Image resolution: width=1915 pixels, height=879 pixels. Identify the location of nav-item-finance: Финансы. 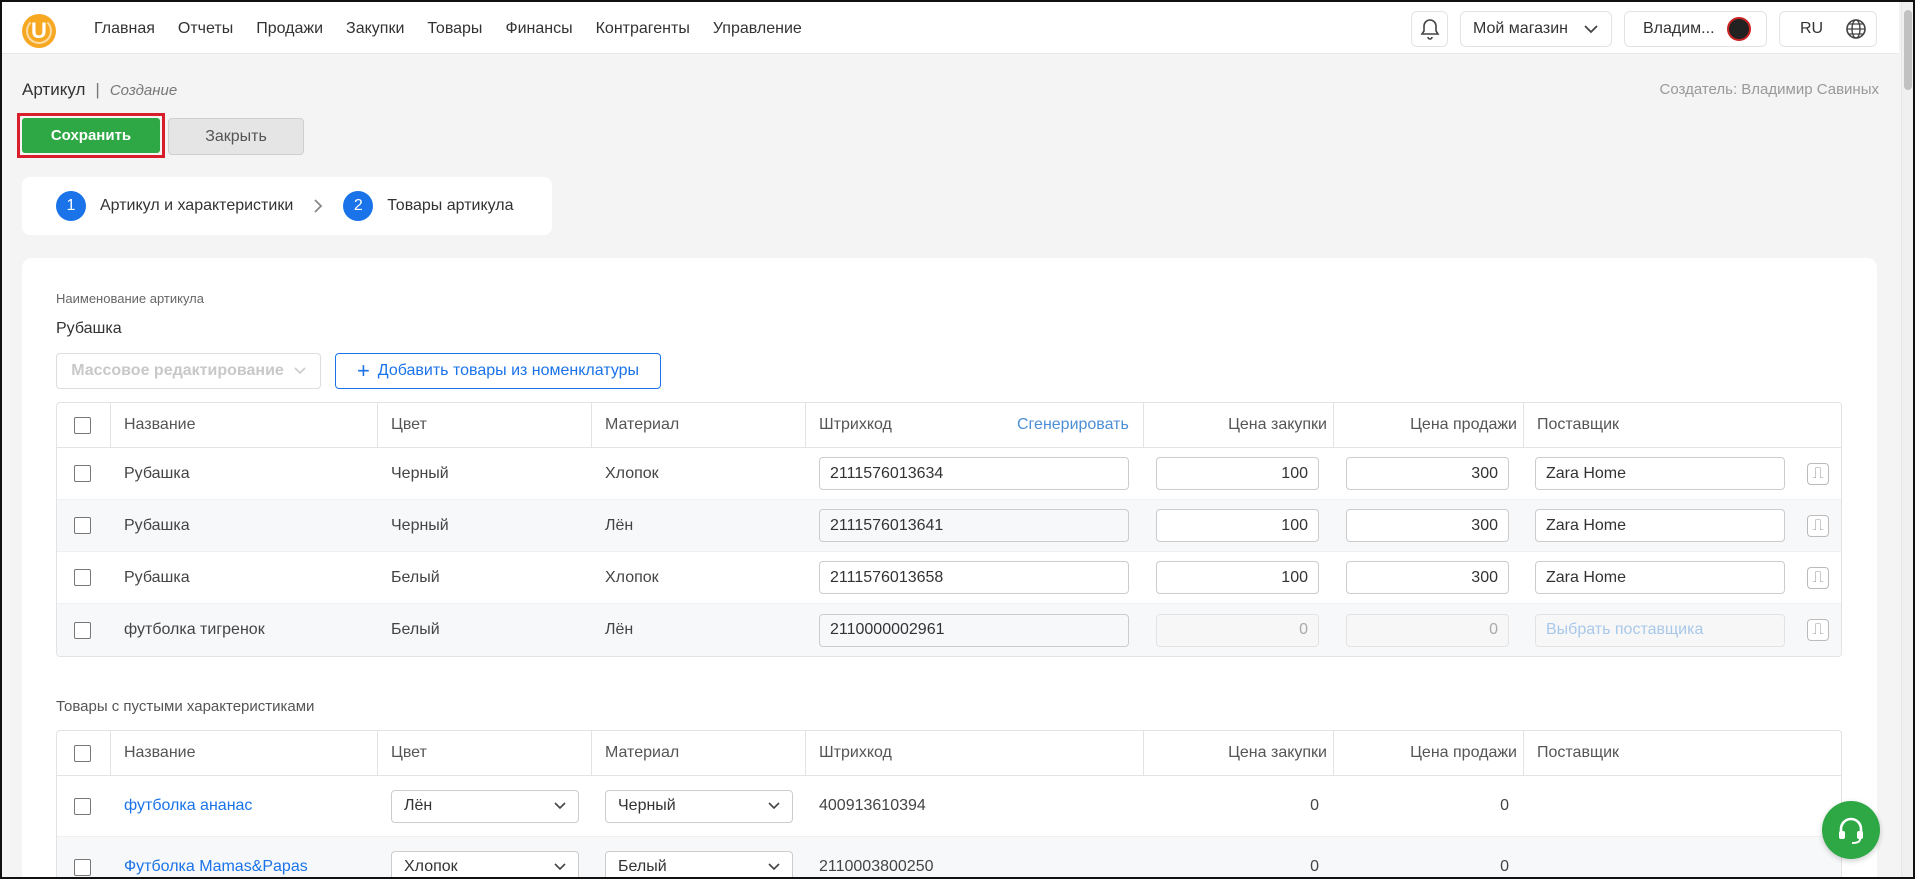
(538, 29).